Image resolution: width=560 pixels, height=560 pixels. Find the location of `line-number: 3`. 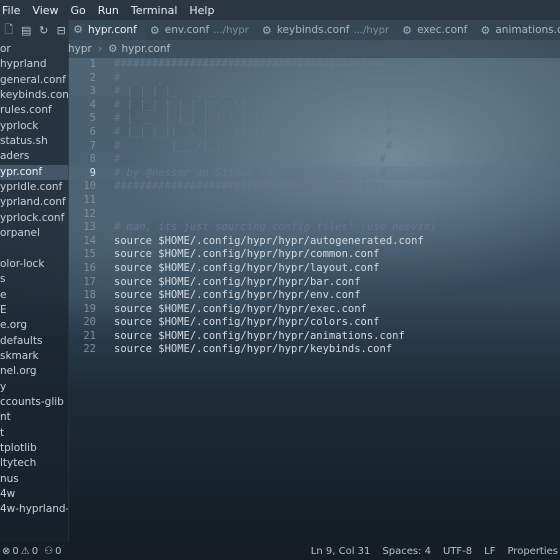

line-number: 3 is located at coordinates (92, 91).